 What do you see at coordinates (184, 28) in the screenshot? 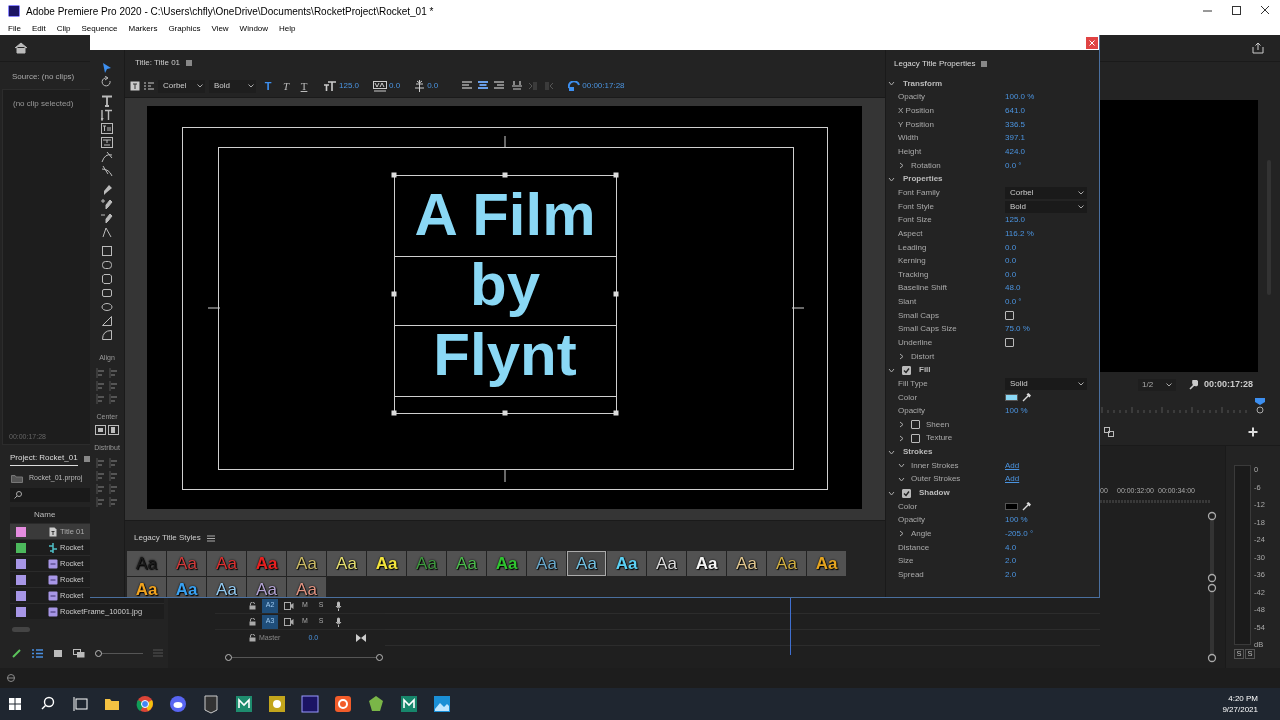
I see `menu-item: Graphics` at bounding box center [184, 28].